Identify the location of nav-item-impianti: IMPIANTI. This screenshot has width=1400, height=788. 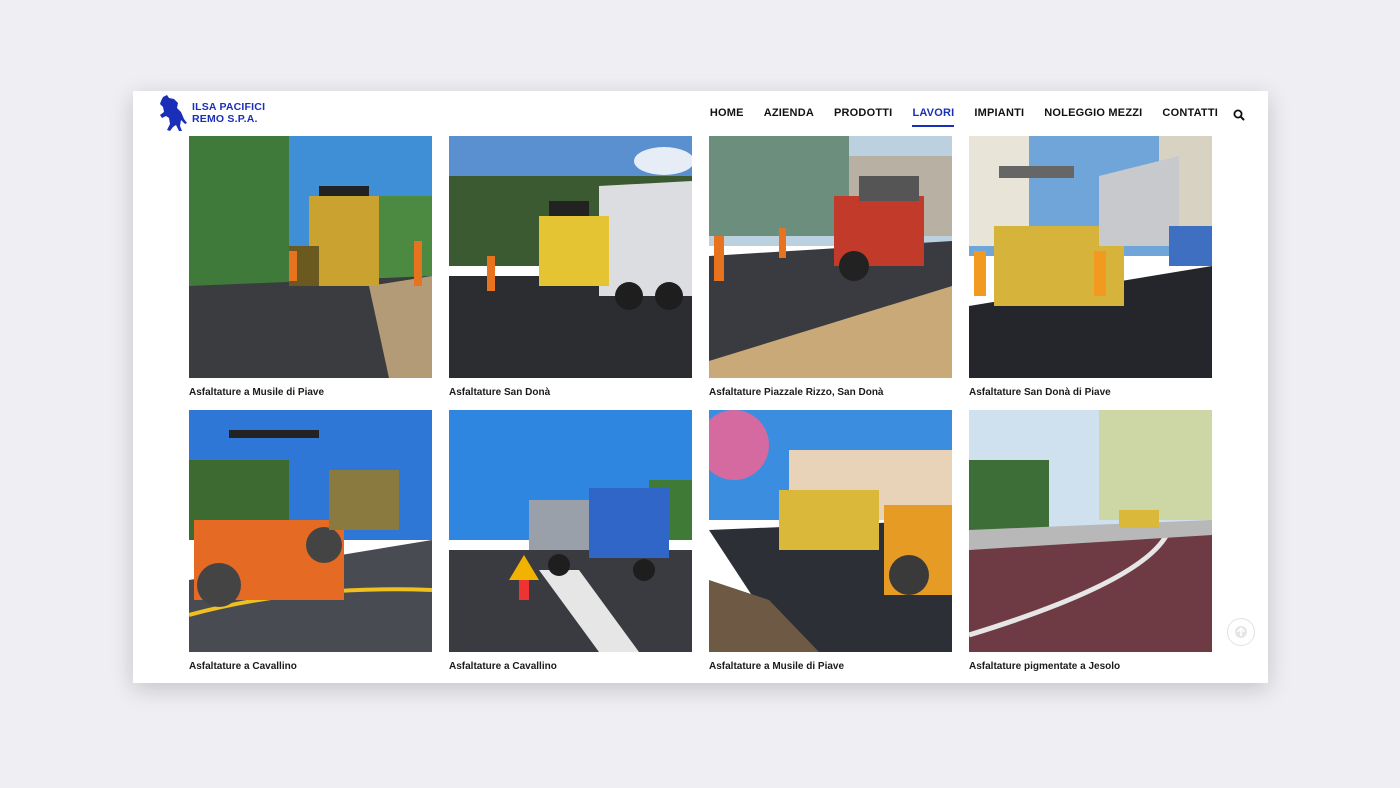
(999, 113).